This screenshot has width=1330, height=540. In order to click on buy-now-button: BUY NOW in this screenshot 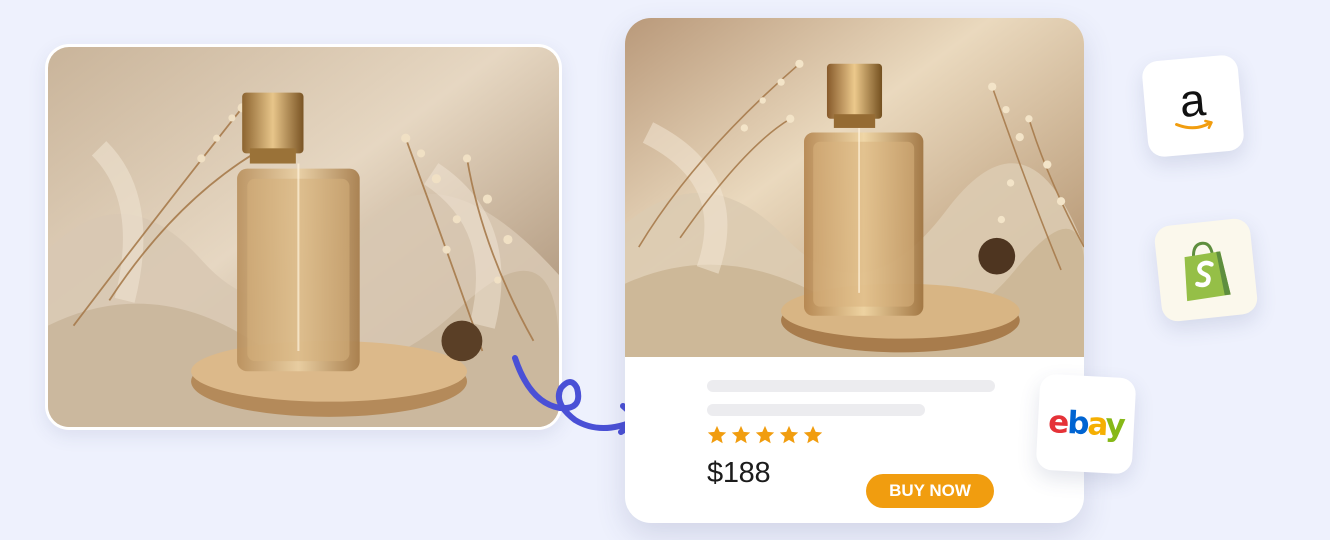, I will do `click(930, 491)`.